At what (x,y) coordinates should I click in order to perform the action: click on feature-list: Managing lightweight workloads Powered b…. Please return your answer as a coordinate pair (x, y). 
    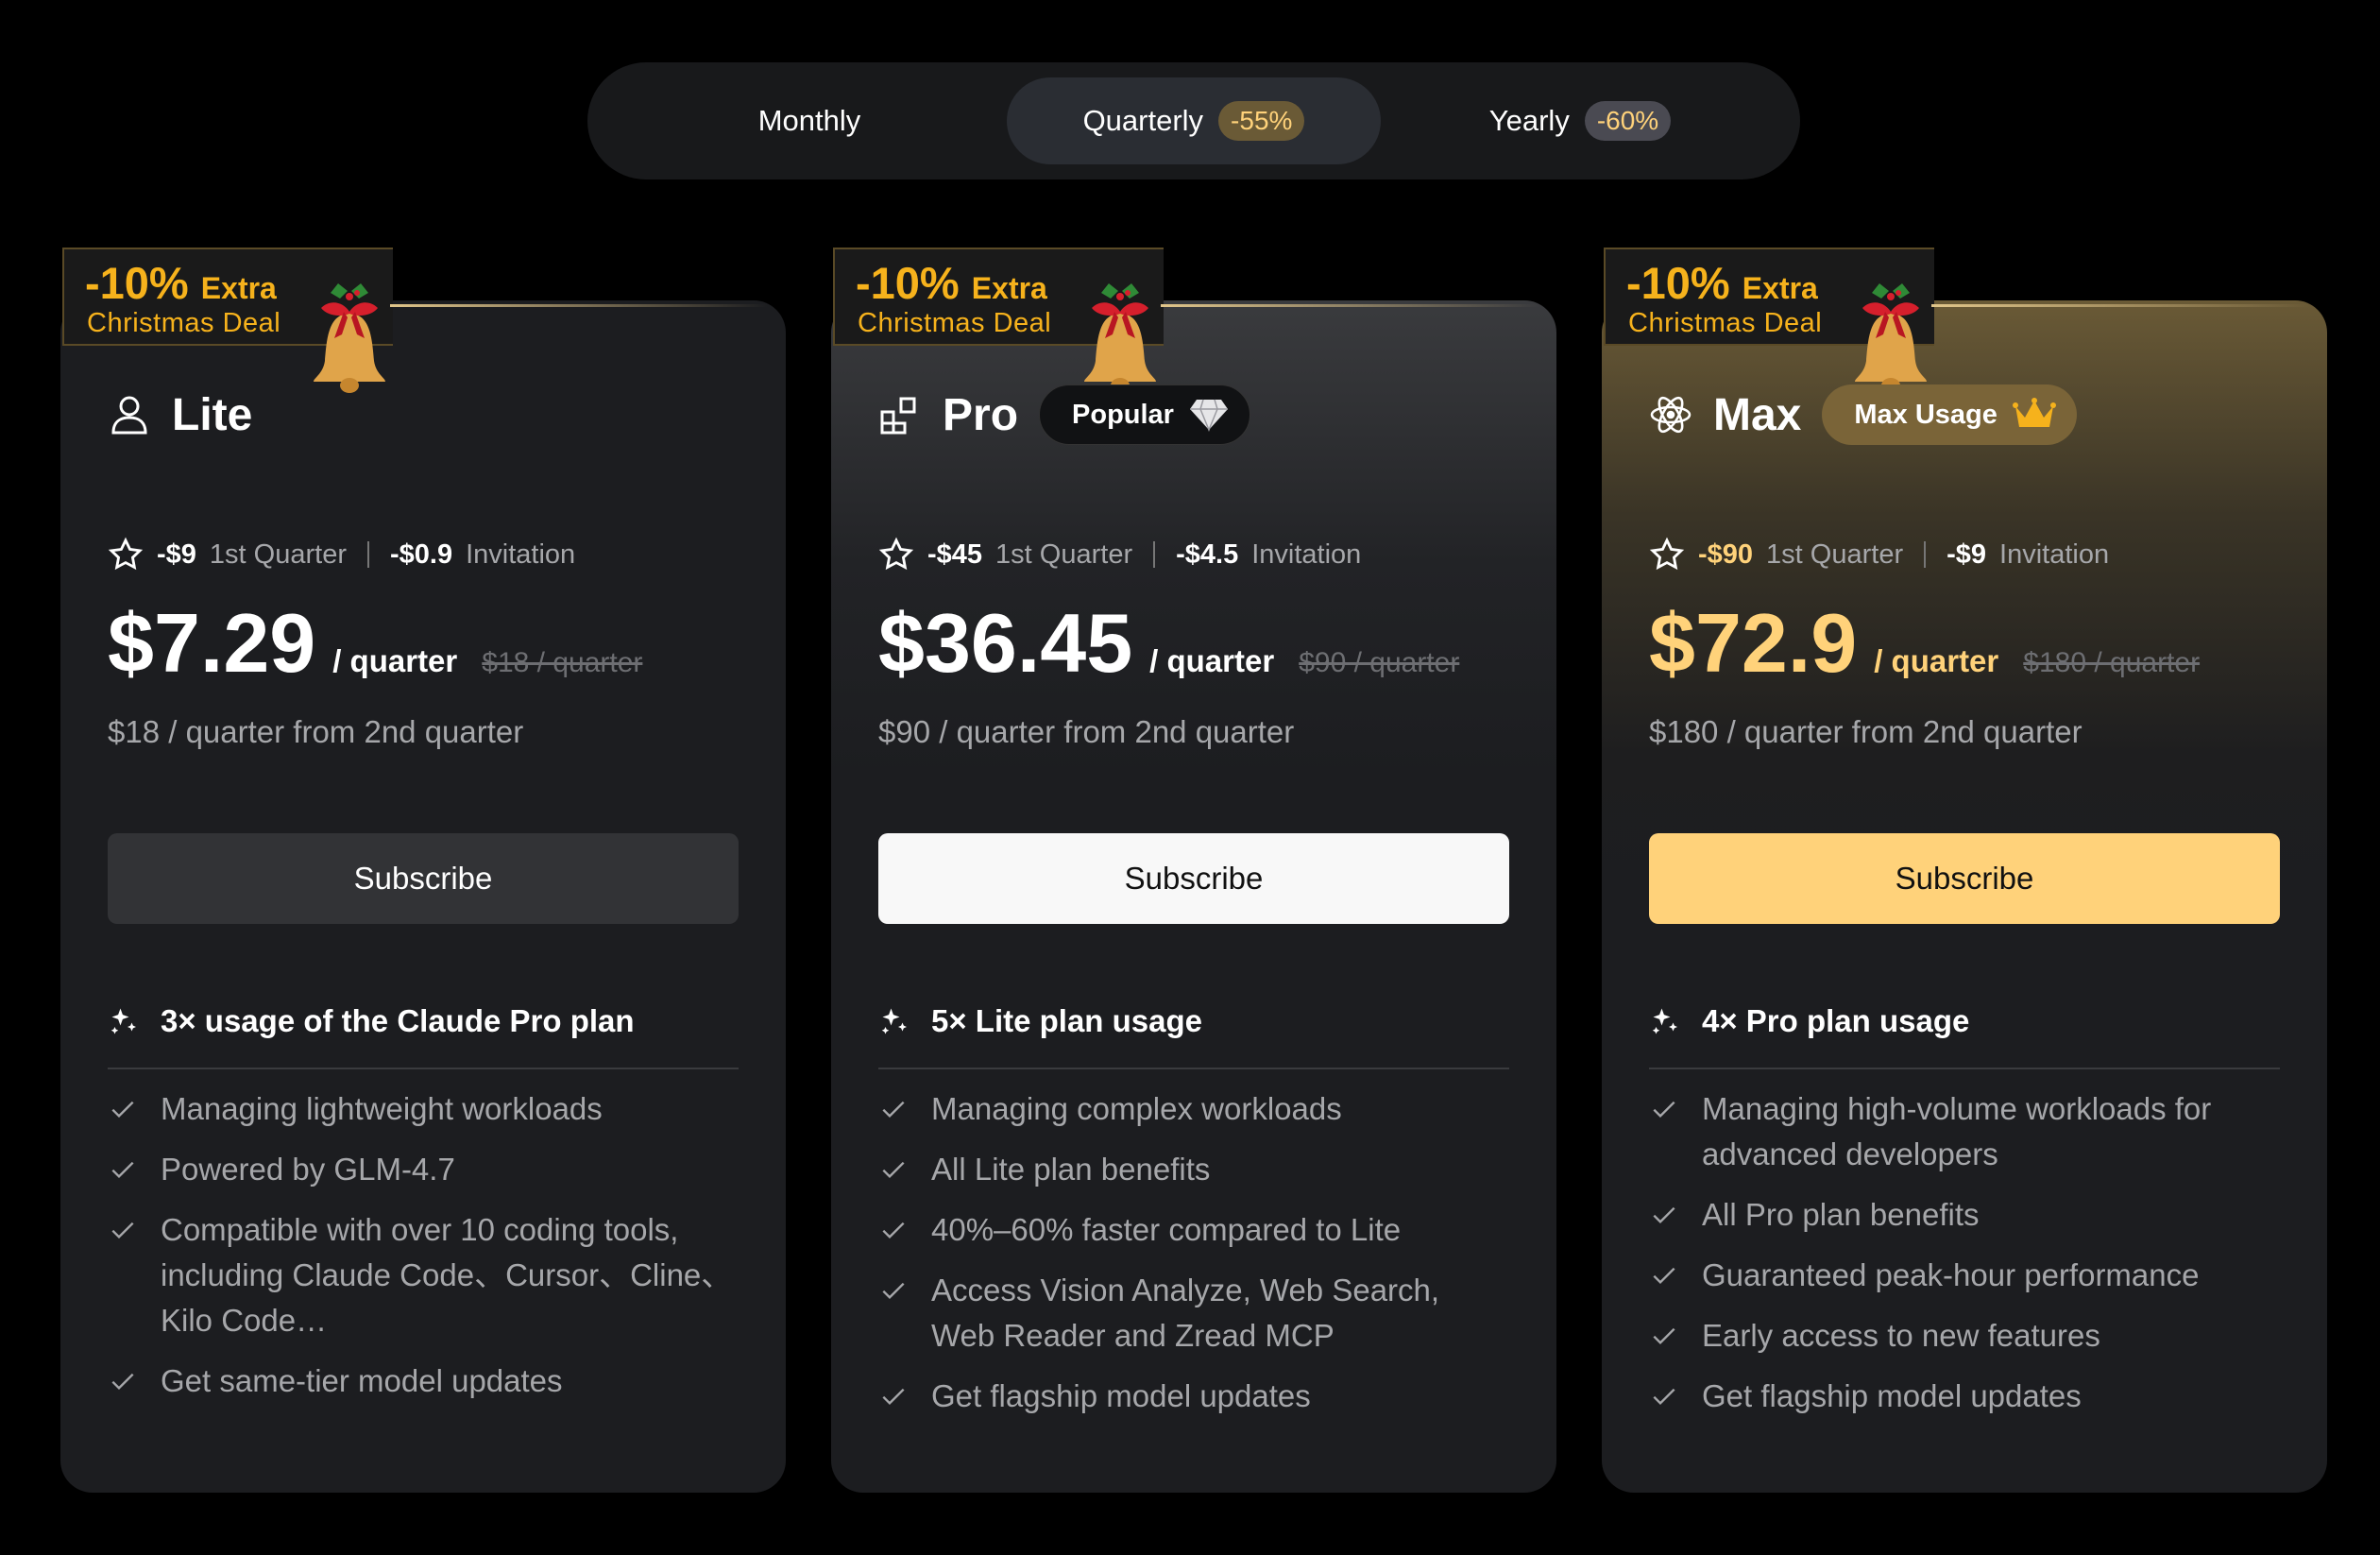
    Looking at the image, I should click on (423, 1252).